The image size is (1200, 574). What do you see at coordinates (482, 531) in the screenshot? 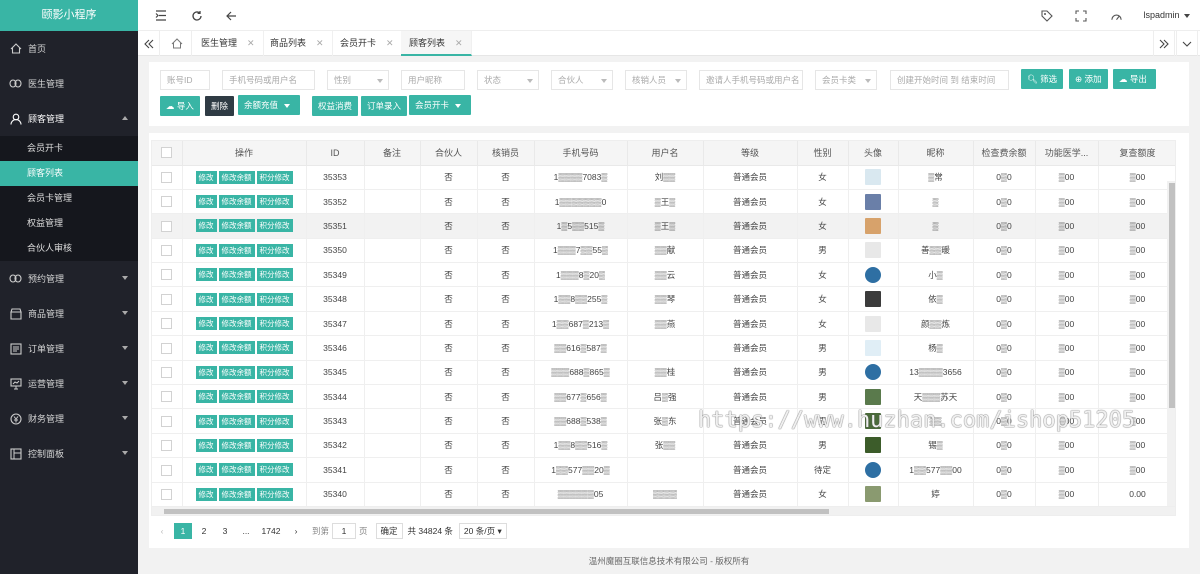
I see `page-size-select: 20 条/页 ▾` at bounding box center [482, 531].